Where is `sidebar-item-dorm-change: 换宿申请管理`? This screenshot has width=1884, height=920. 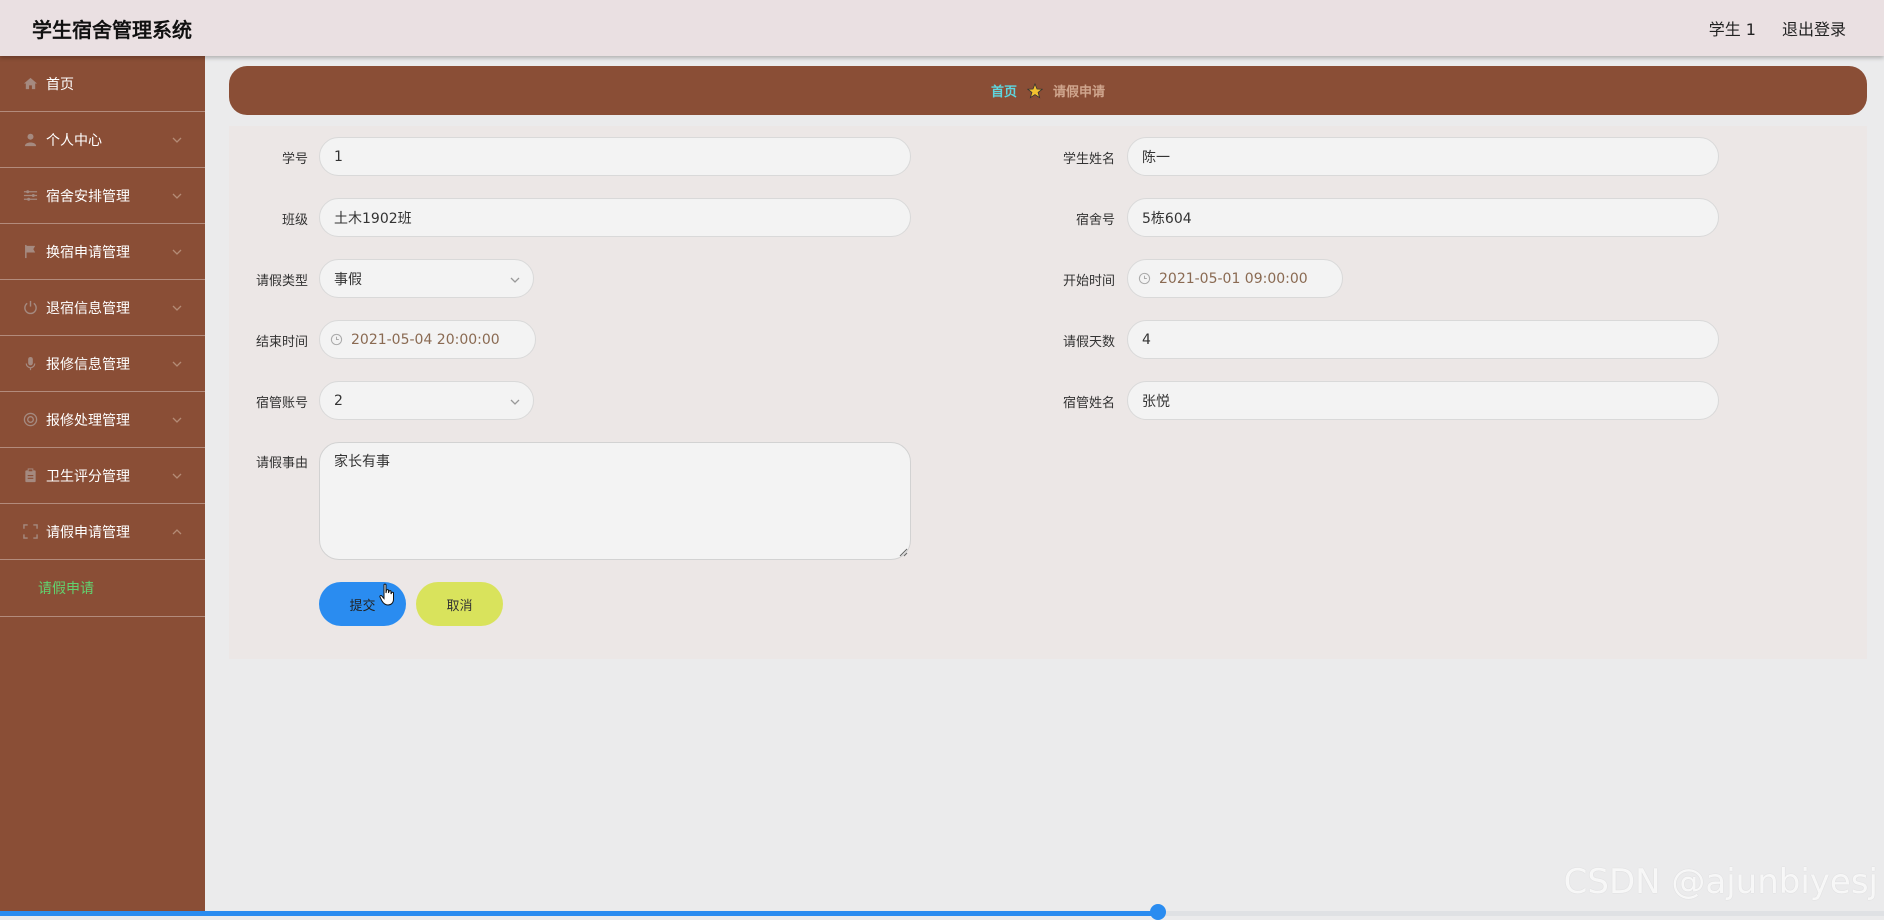 sidebar-item-dorm-change: 换宿申请管理 is located at coordinates (102, 252).